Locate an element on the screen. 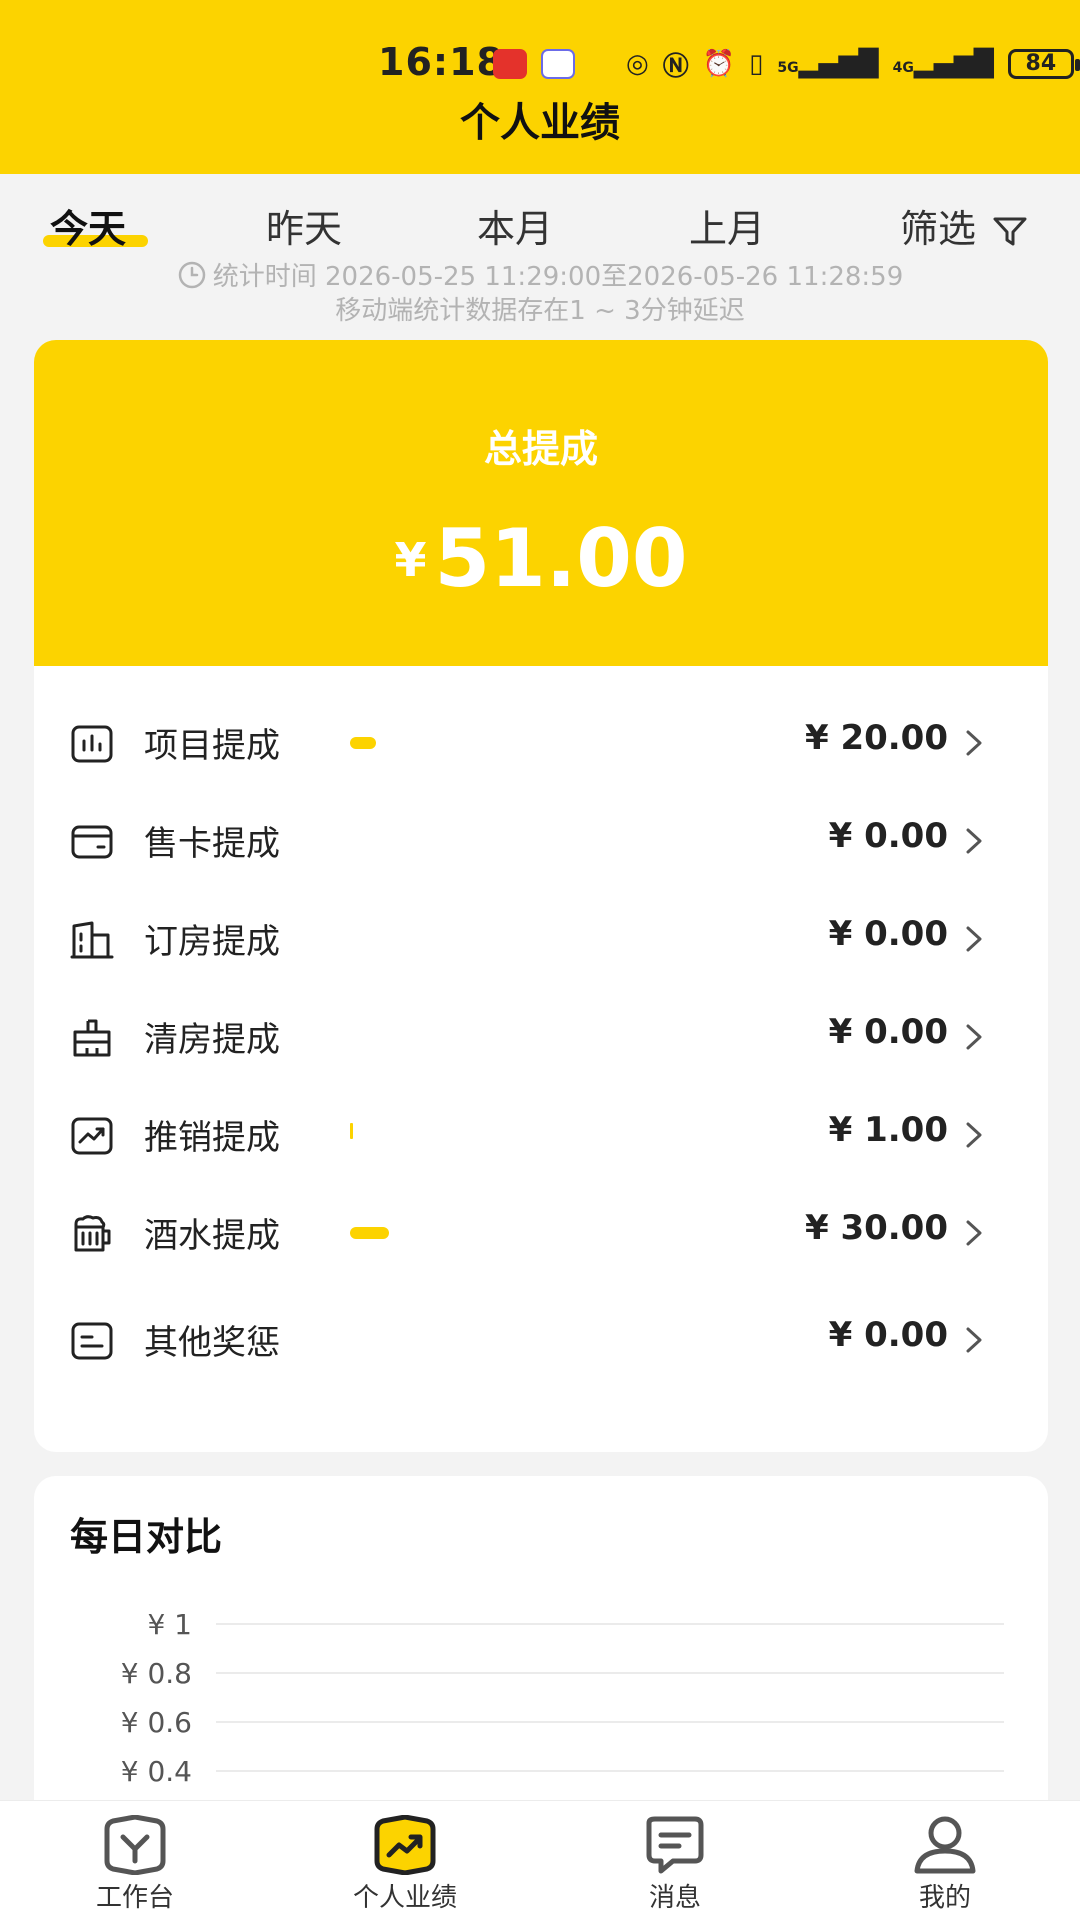 The image size is (1080, 1920). row-amount: ¥ 30.00 is located at coordinates (876, 1228).